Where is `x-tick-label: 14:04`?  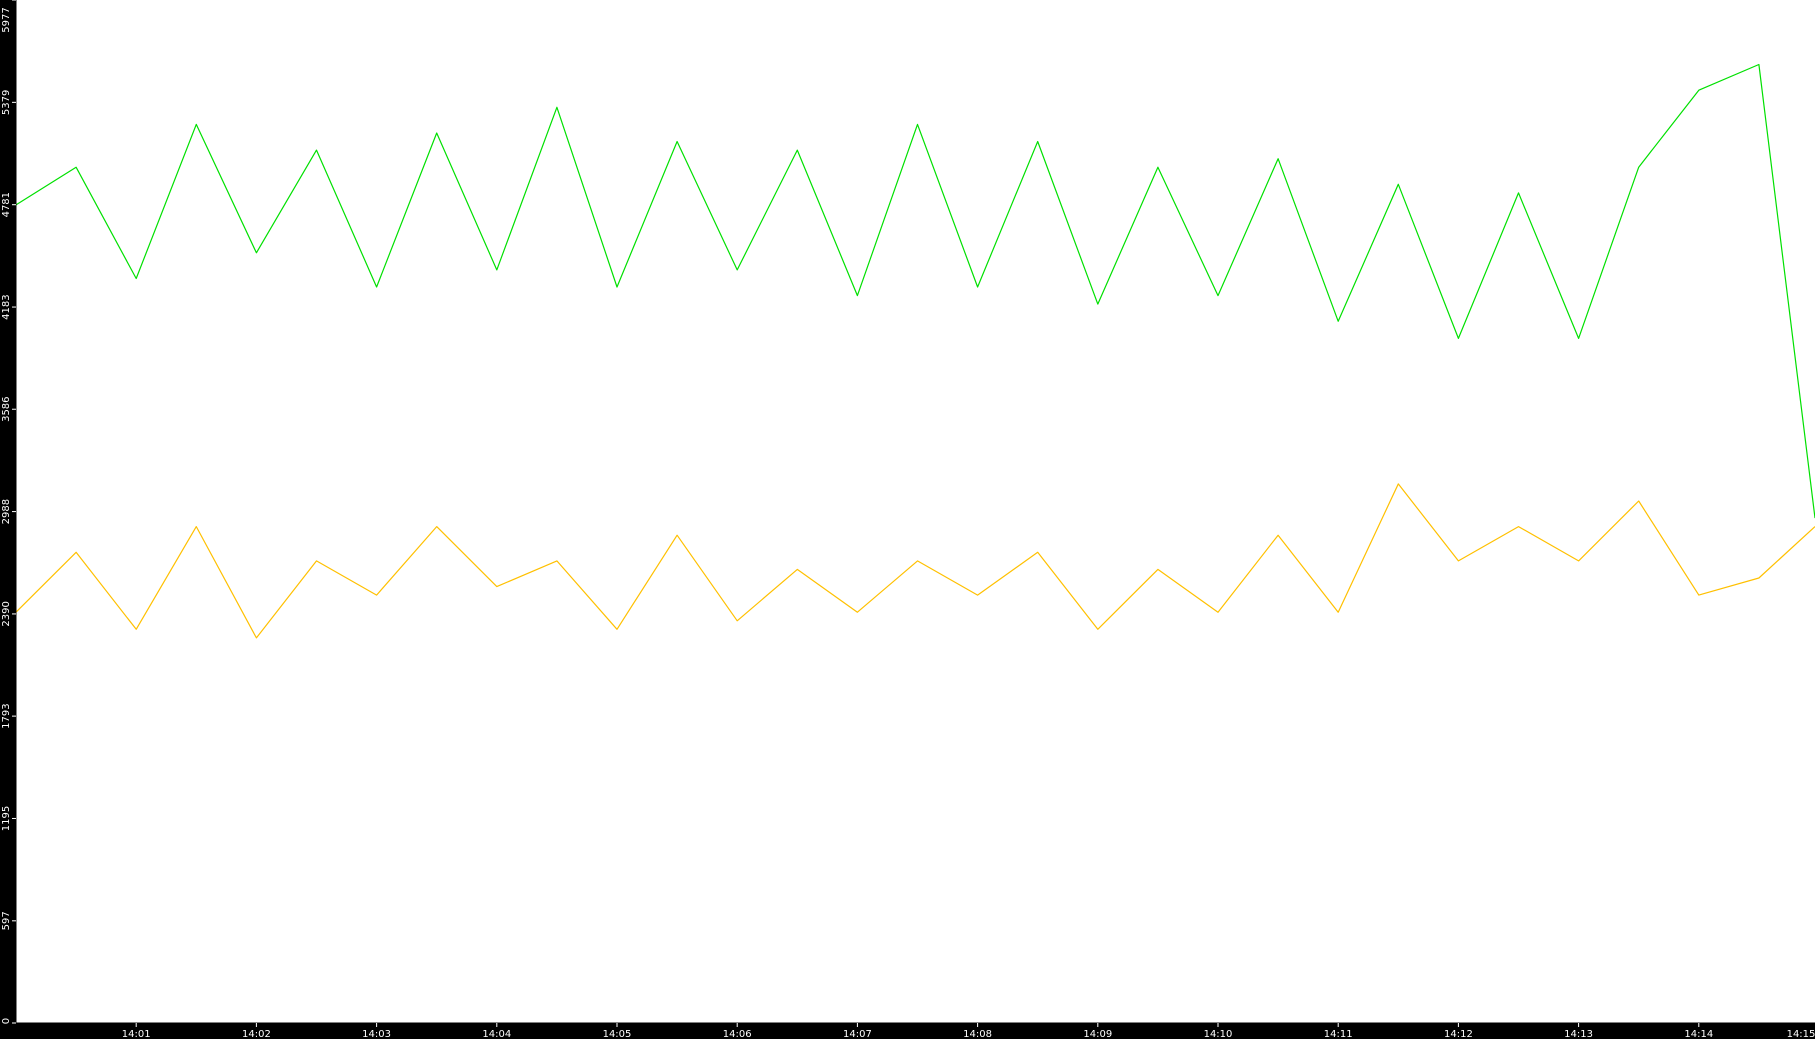 x-tick-label: 14:04 is located at coordinates (496, 1034).